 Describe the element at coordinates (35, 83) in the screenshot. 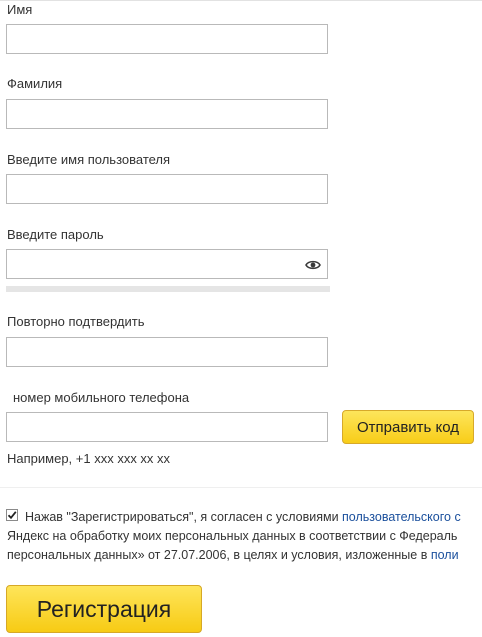

I see `last-name-label: Фамилия` at that location.